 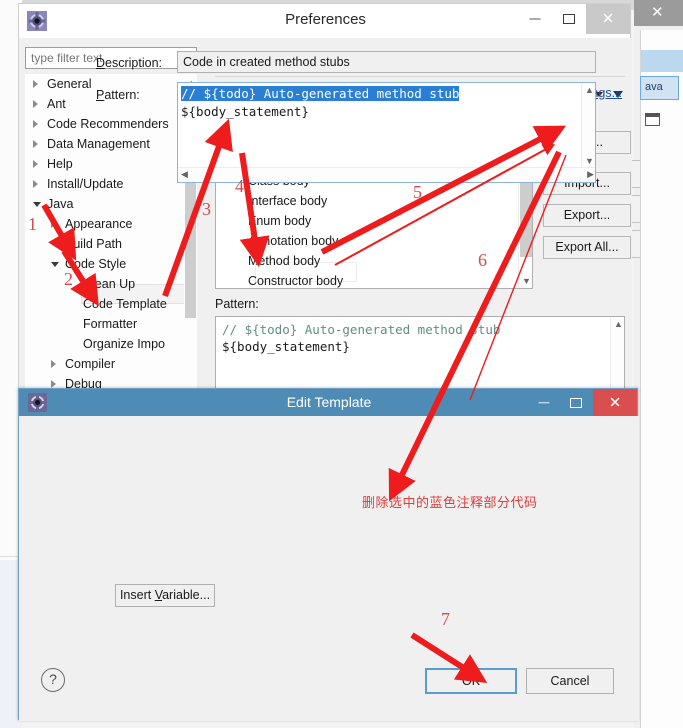 I want to click on template-item-label: Method body, so click(x=284, y=261).